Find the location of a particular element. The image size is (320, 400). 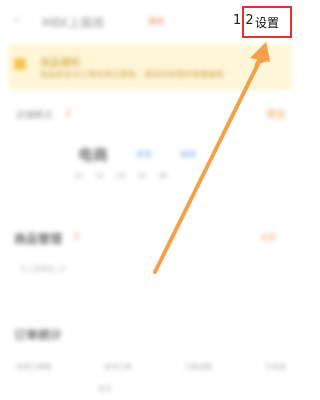

orders-stat: 本周订单数 is located at coordinates (33, 367).